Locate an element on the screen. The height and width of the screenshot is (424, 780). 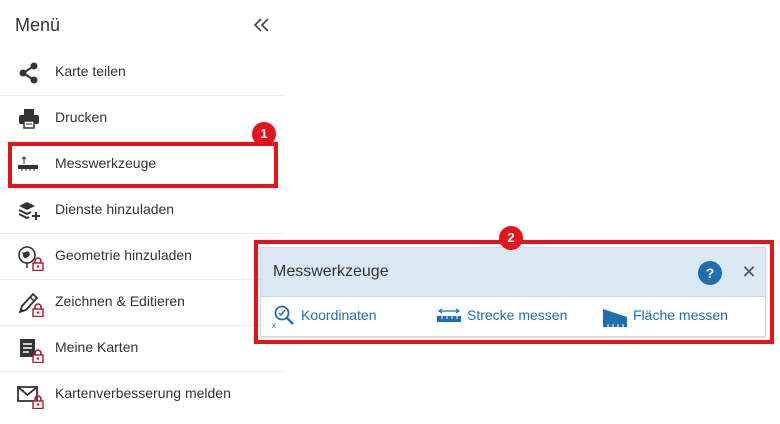
menu-item-draw-edit: Zeichnen & Editieren is located at coordinates (142, 303).